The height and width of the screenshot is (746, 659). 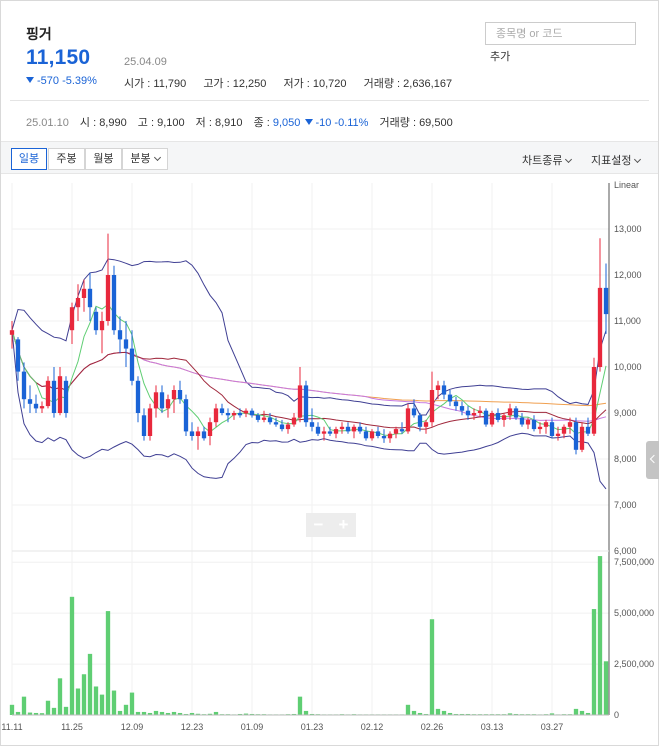 I want to click on date-tick-label: 02.26, so click(x=432, y=727).